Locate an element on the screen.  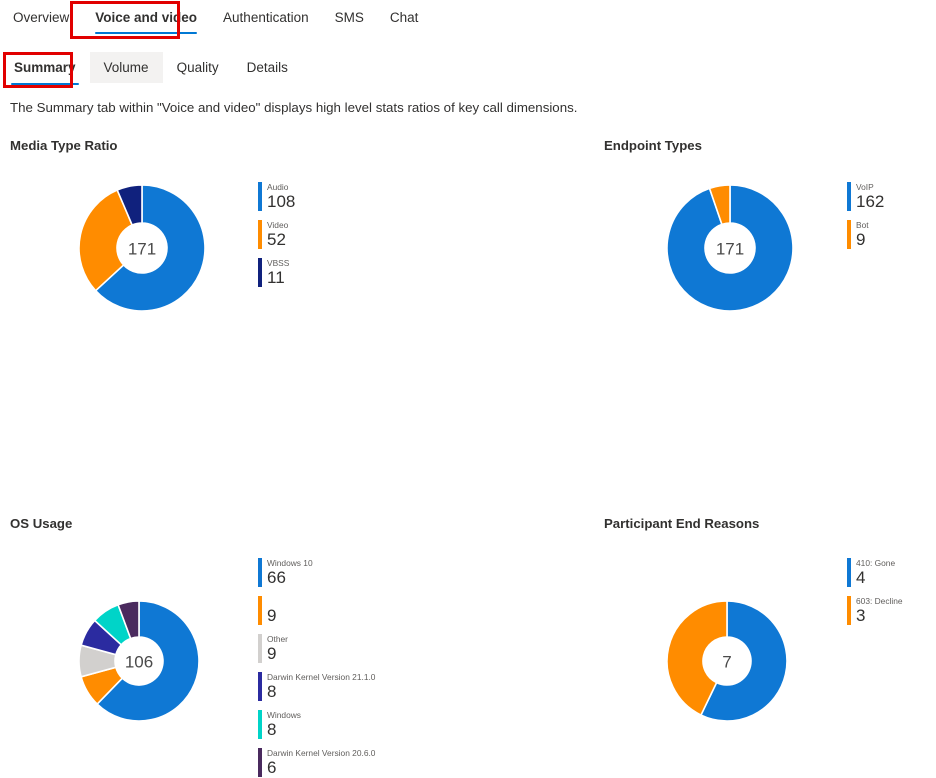
primary-tab-label: Chat is located at coordinates (404, 17).